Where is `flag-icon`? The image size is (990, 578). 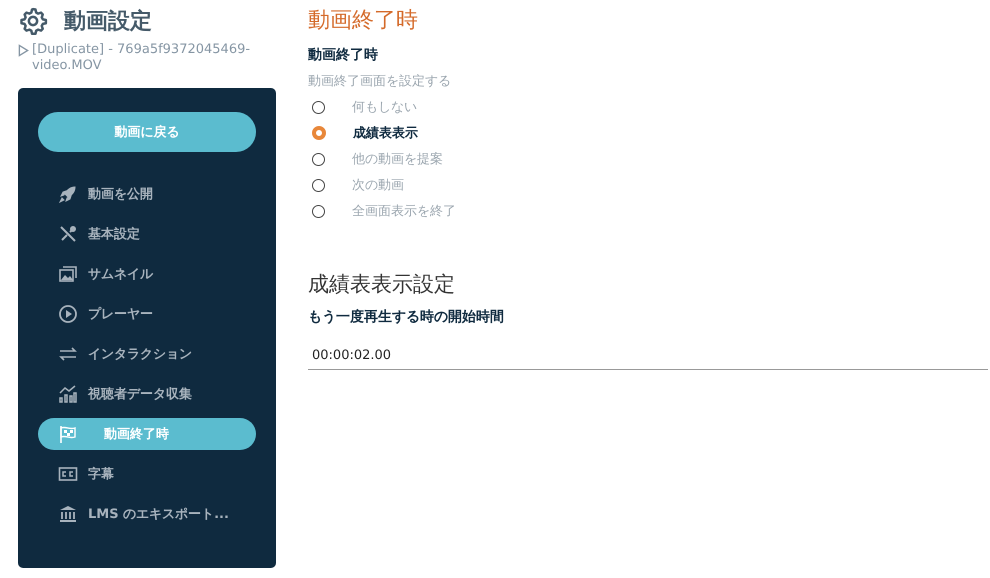 flag-icon is located at coordinates (68, 434).